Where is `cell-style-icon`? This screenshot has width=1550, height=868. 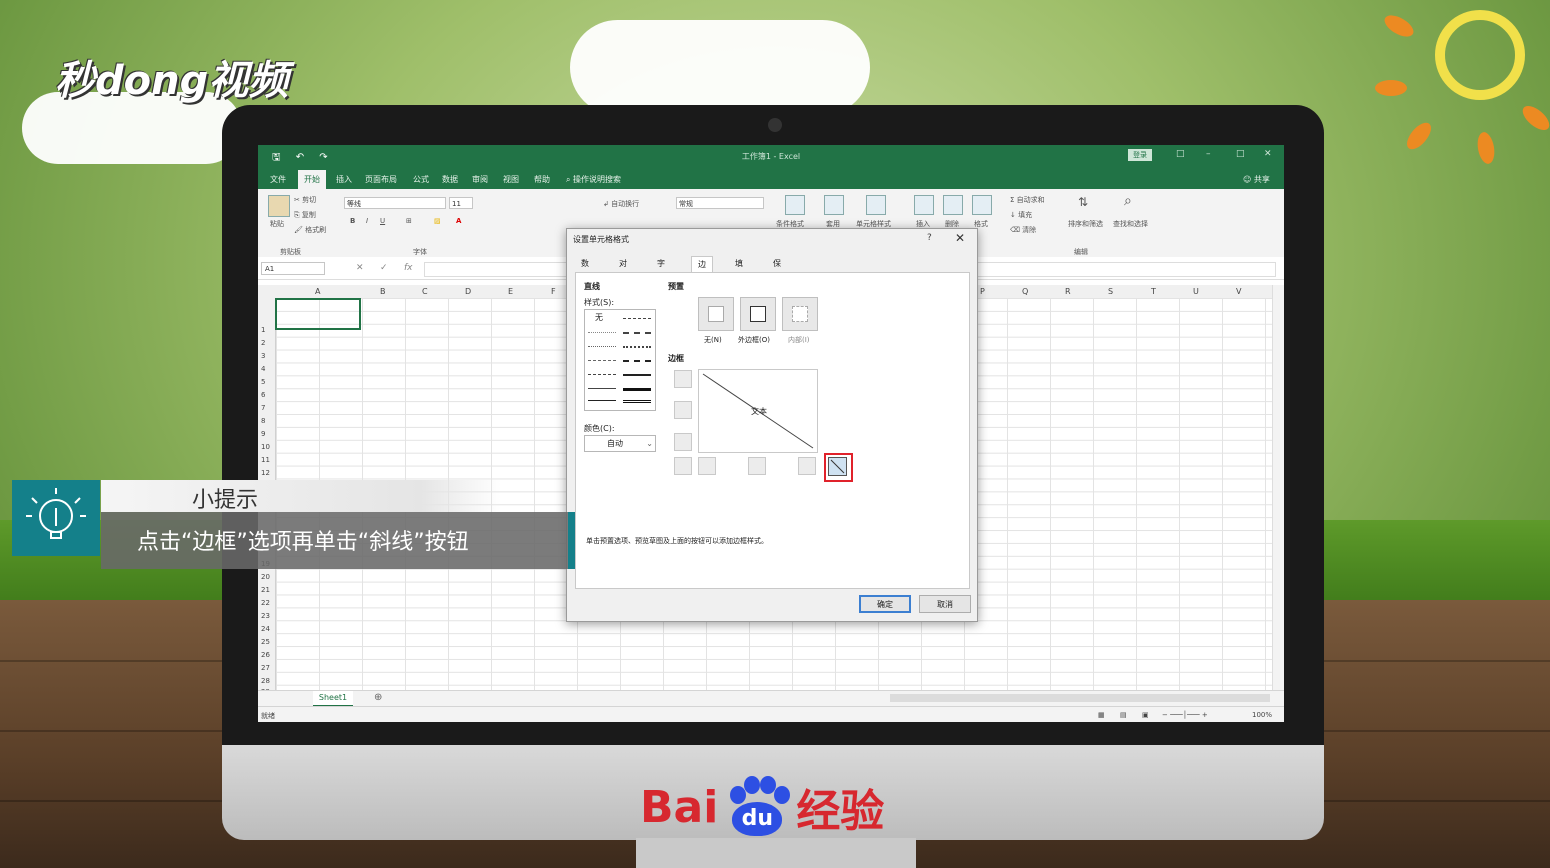
cell-style-icon is located at coordinates (876, 205).